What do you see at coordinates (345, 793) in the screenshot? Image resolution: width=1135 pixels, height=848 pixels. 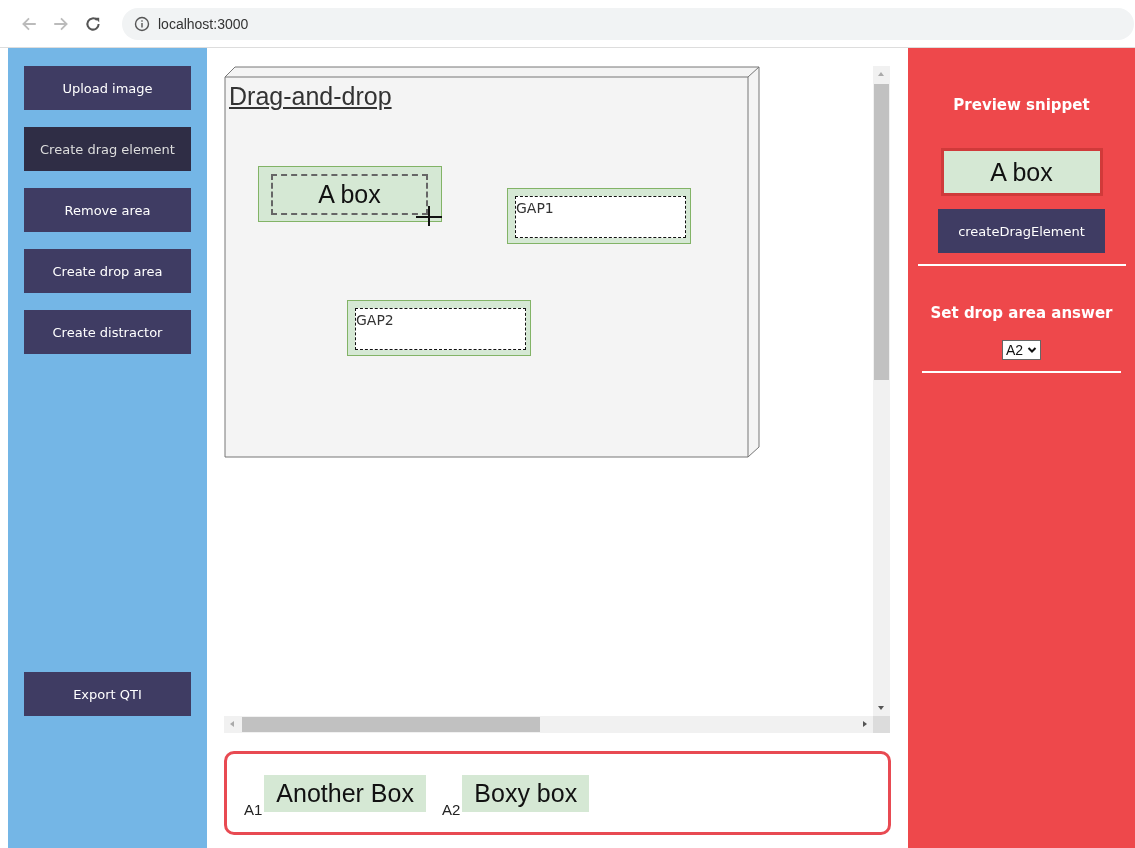 I see `answer-element: Another Box` at bounding box center [345, 793].